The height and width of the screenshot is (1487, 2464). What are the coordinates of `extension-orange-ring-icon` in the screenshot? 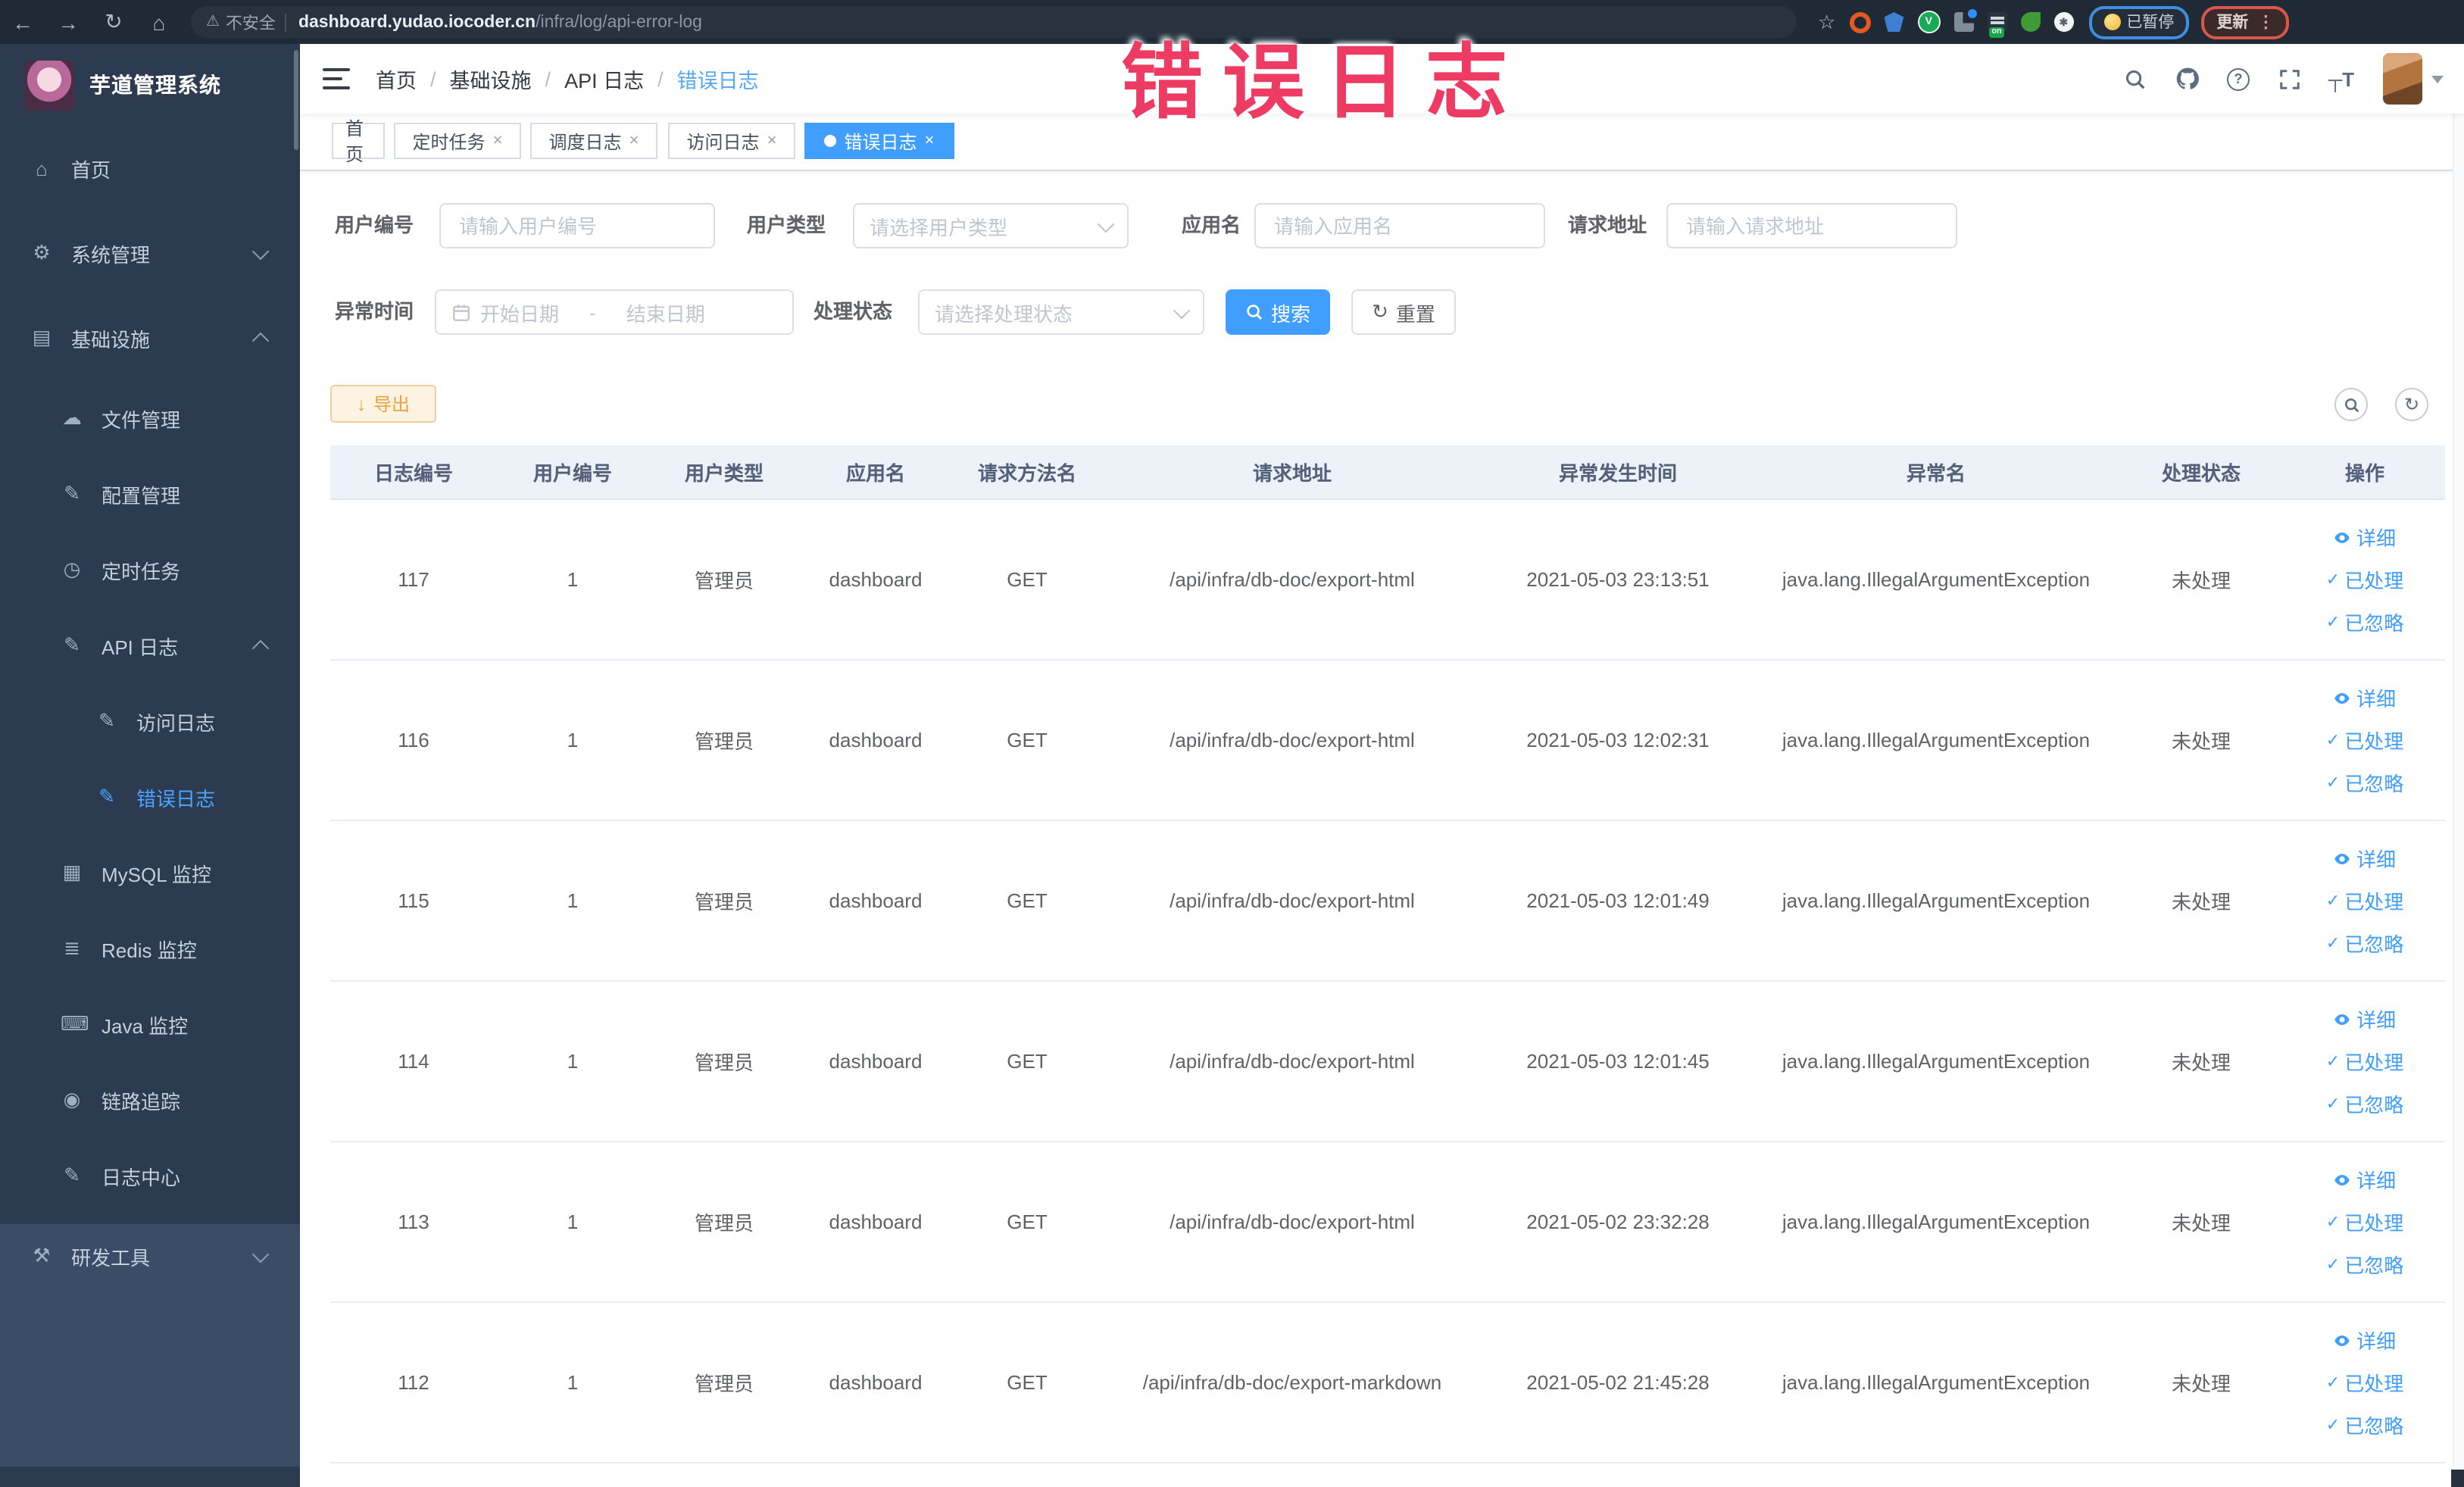 It's located at (1860, 22).